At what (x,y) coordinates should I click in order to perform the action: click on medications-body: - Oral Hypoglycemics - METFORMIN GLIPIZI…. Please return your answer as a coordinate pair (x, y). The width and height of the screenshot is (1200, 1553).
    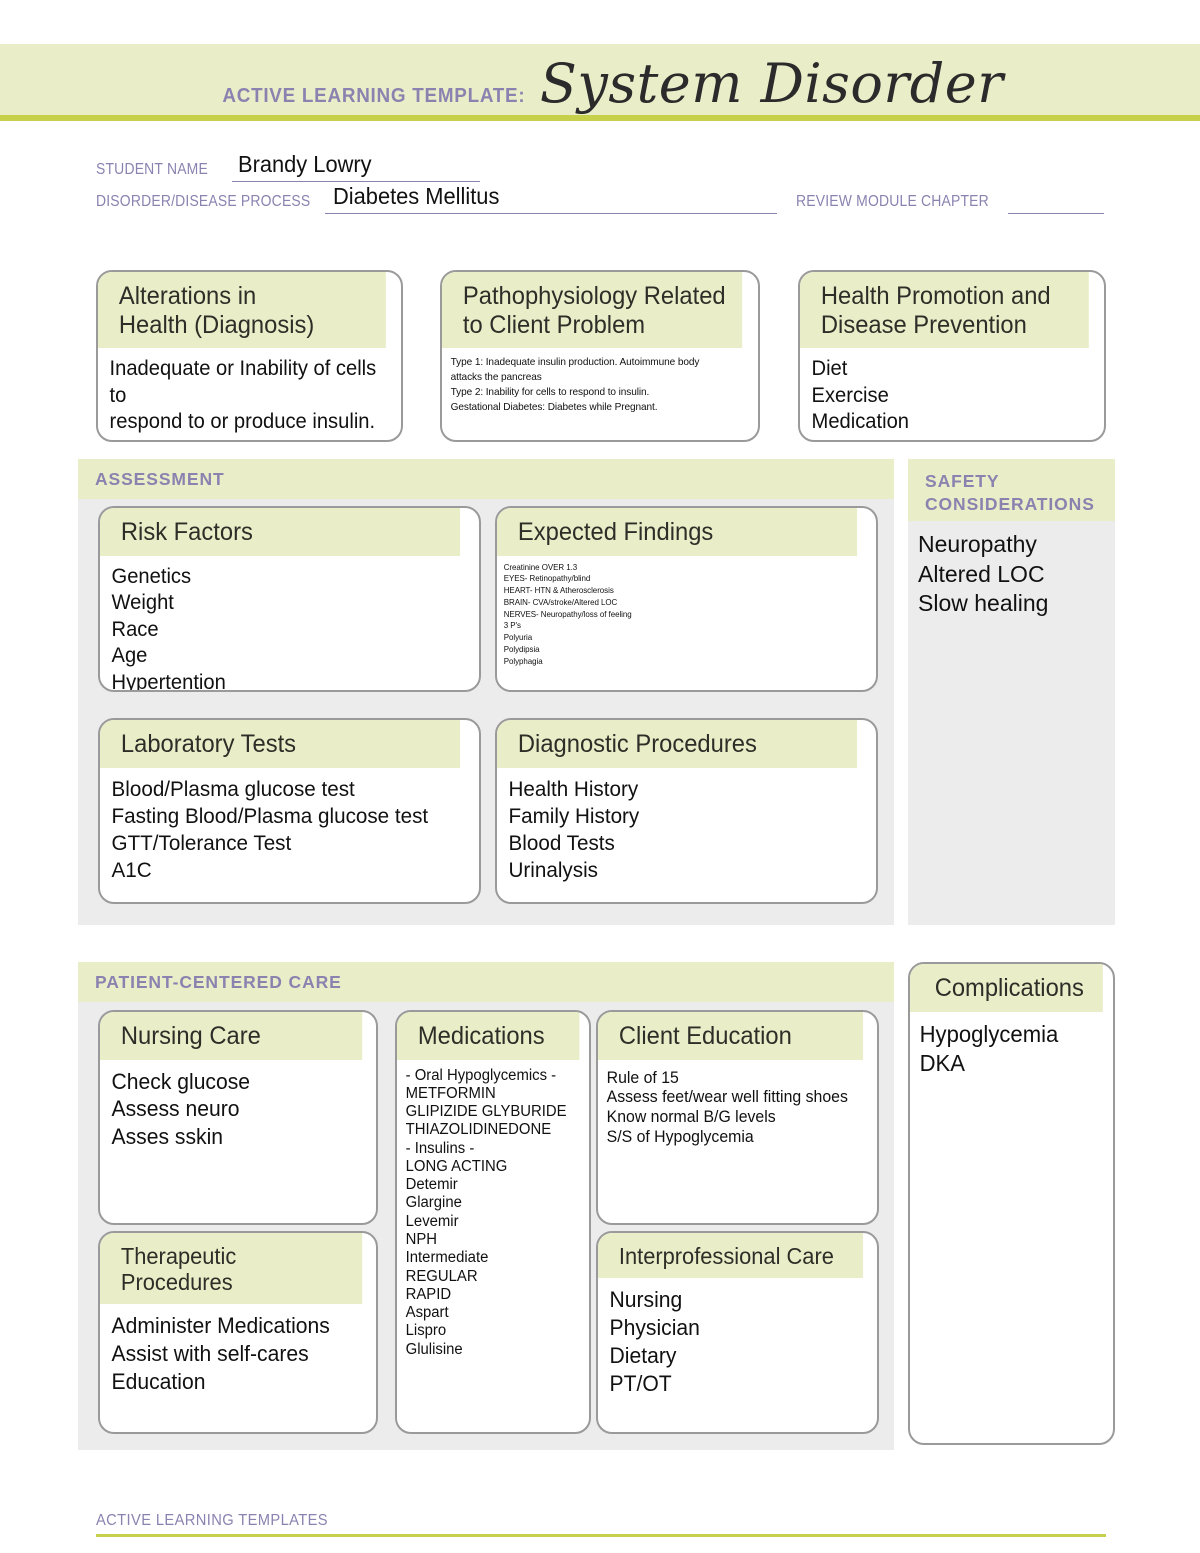
    Looking at the image, I should click on (489, 1213).